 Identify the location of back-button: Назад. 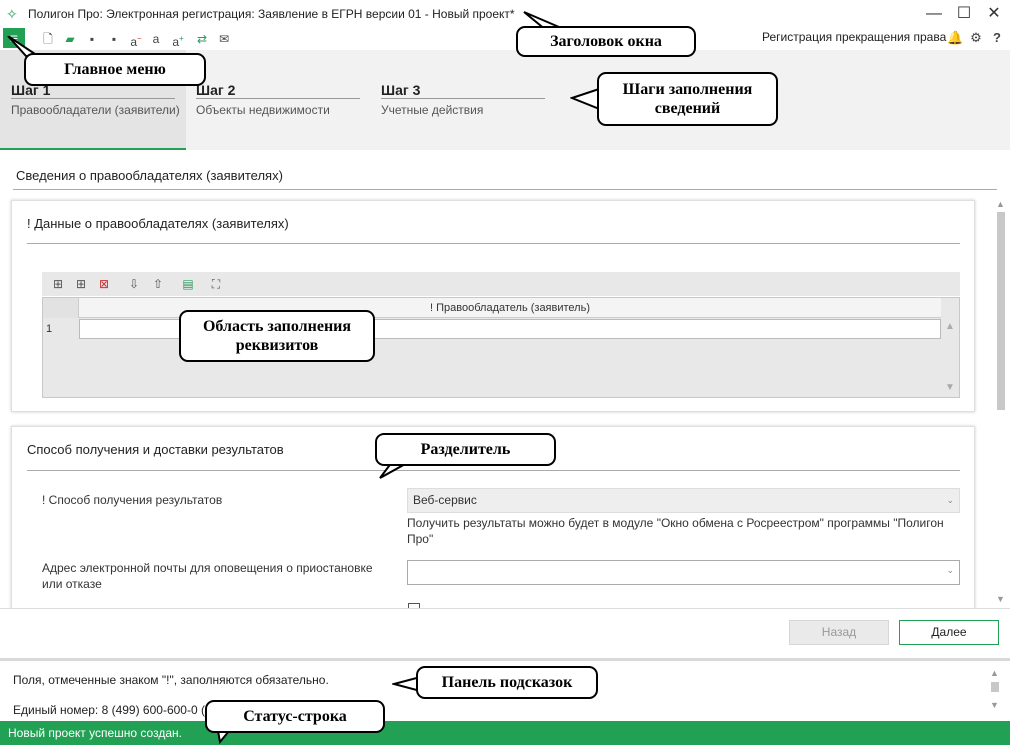
(839, 632).